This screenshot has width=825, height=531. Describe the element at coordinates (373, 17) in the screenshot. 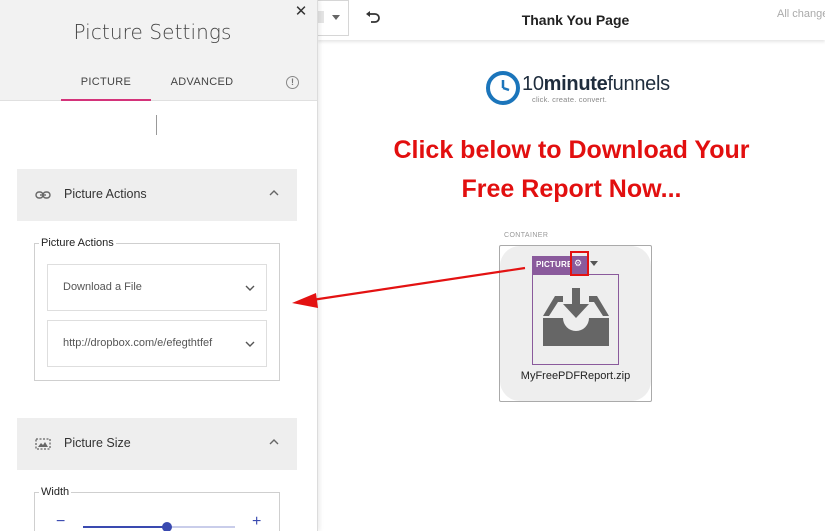

I see `undo-icon` at that location.